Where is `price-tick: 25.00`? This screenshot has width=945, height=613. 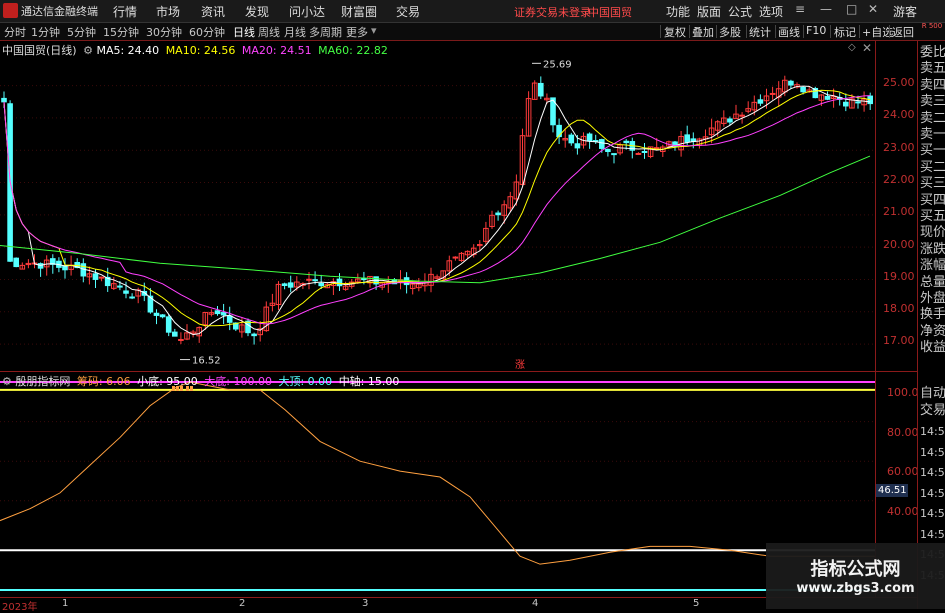 price-tick: 25.00 is located at coordinates (899, 82).